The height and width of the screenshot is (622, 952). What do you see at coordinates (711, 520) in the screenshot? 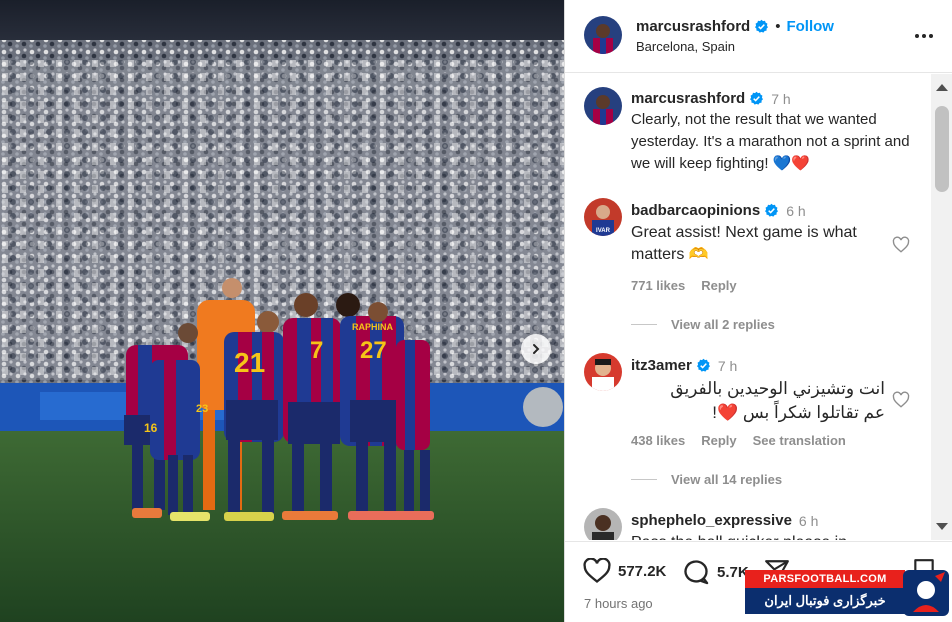
I see `comment-username: sphephelo_expressive` at bounding box center [711, 520].